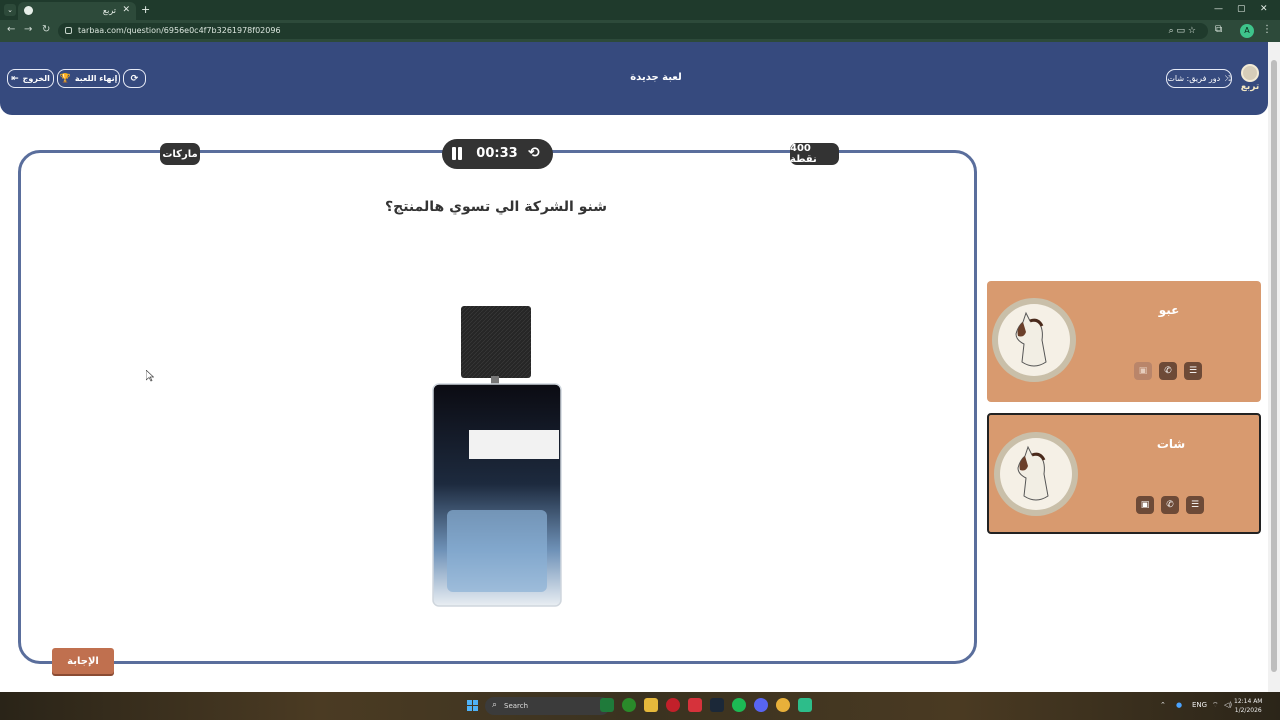 This screenshot has height=720, width=1280. I want to click on tab-search-button: ⌄, so click(10, 10).